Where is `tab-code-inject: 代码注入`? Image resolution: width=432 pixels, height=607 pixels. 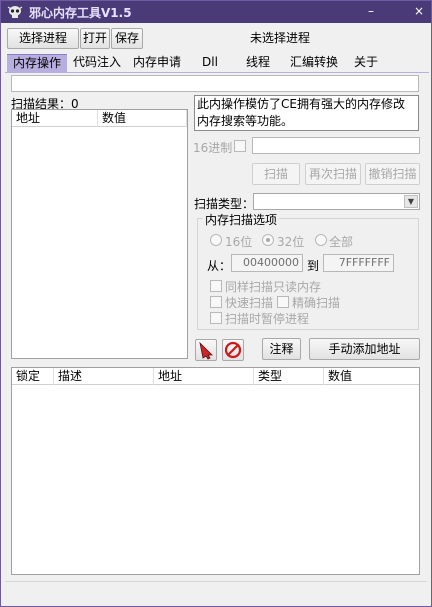
tab-code-inject: 代码注入 is located at coordinates (97, 63).